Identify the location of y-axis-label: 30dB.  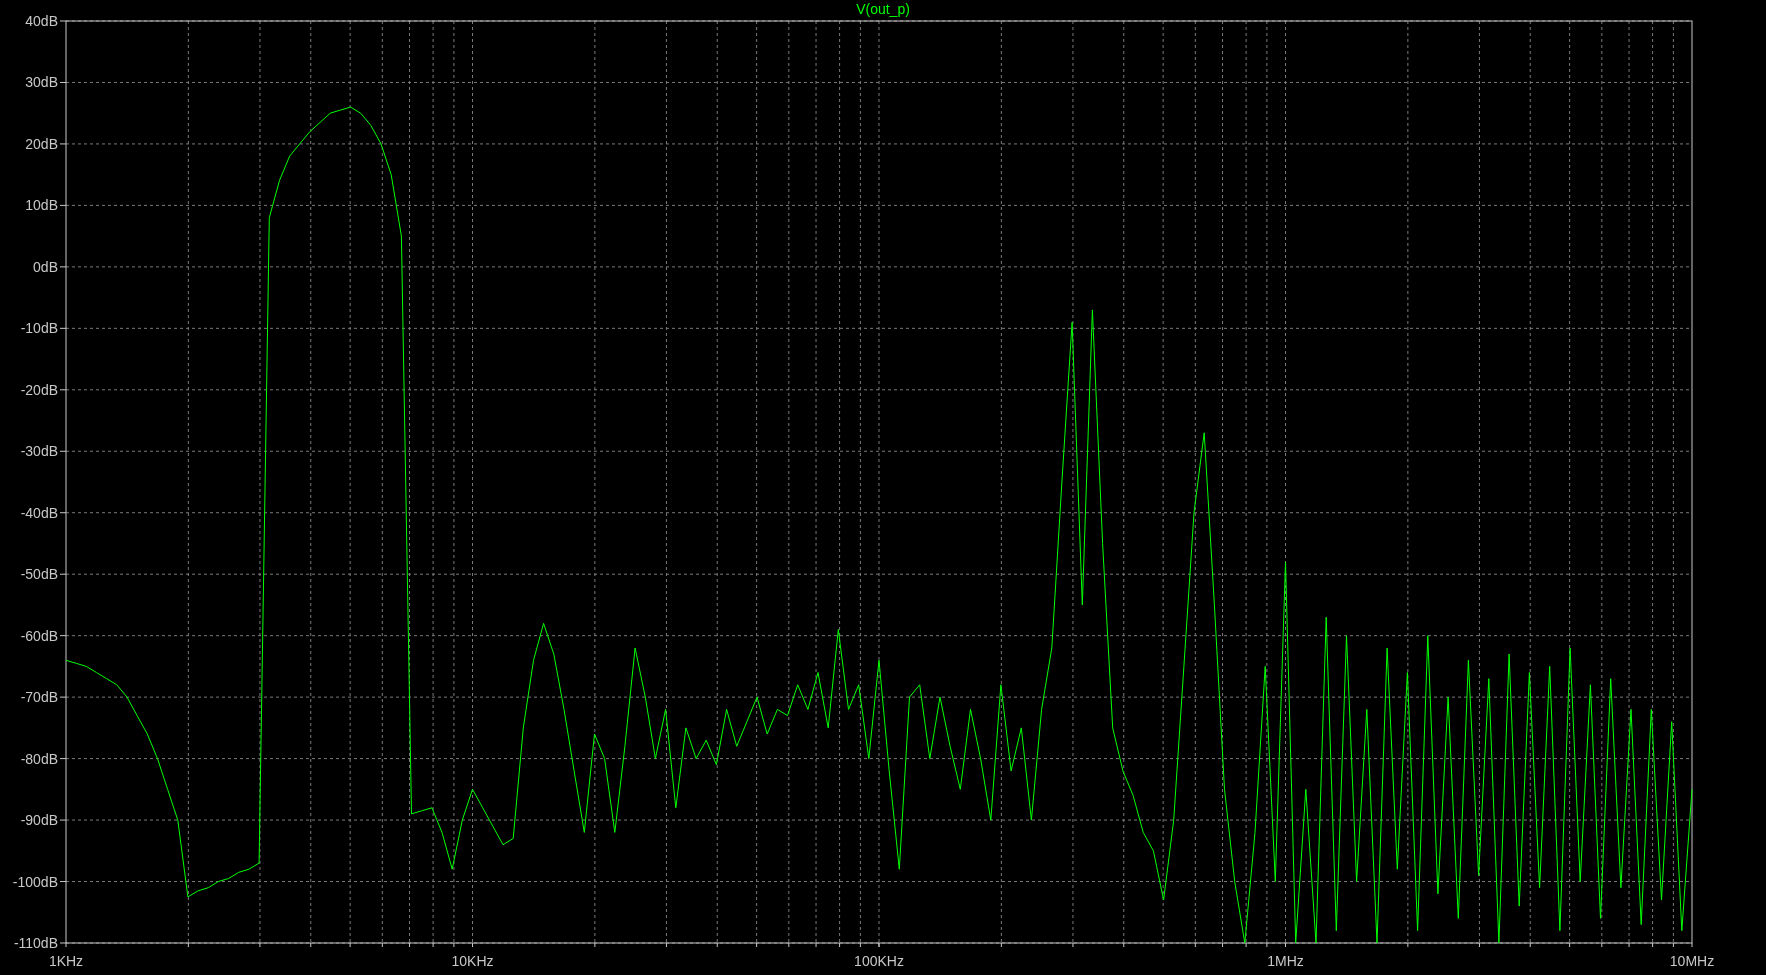
(41, 82).